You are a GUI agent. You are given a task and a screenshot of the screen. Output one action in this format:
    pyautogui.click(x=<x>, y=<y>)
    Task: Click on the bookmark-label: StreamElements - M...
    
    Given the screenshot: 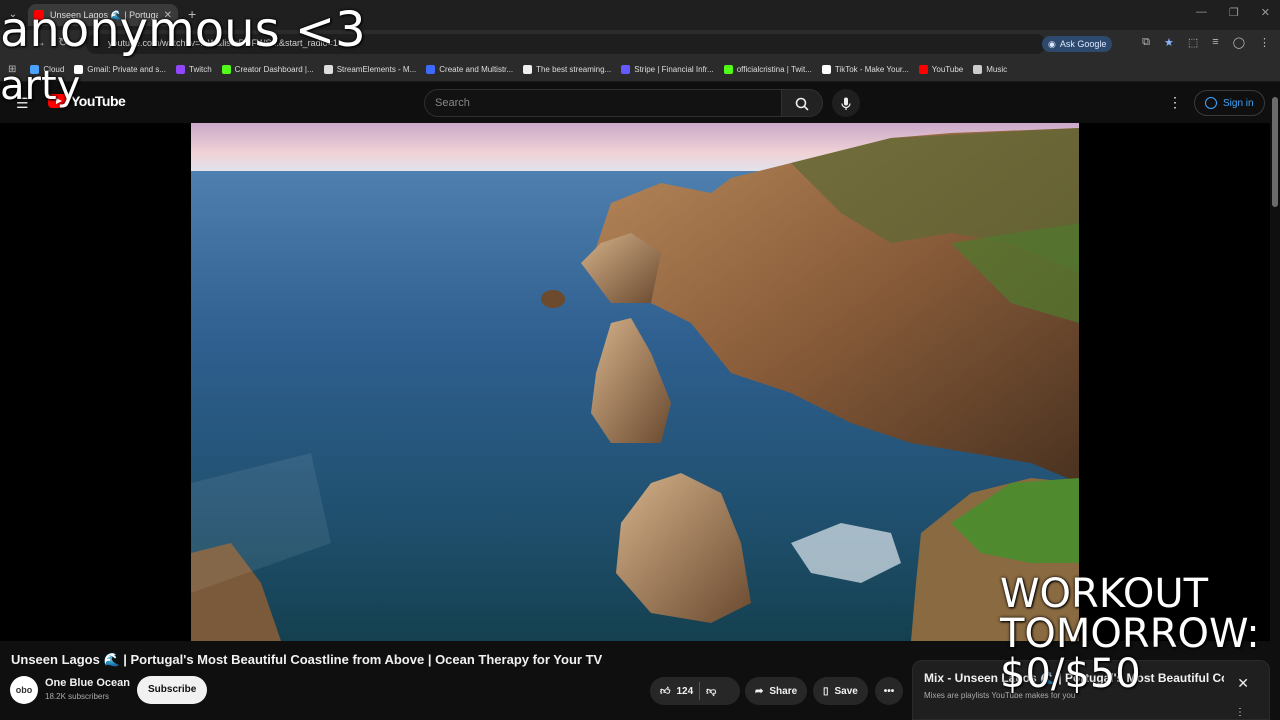 What is the action you would take?
    pyautogui.click(x=376, y=69)
    